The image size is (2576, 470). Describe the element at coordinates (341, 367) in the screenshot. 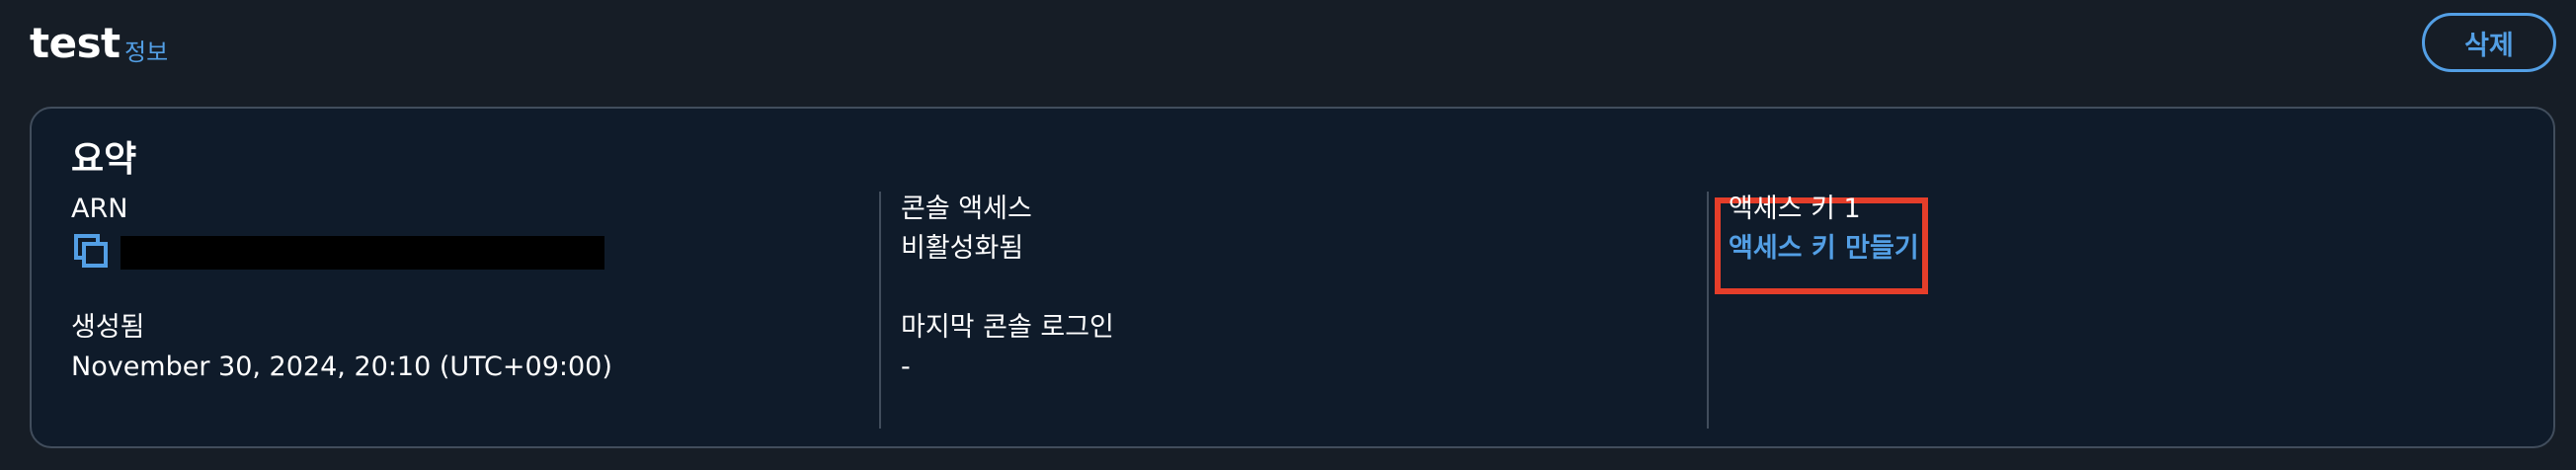

I see `created-value: November 30, 2024, 20:10 (UTC+09:00)` at that location.